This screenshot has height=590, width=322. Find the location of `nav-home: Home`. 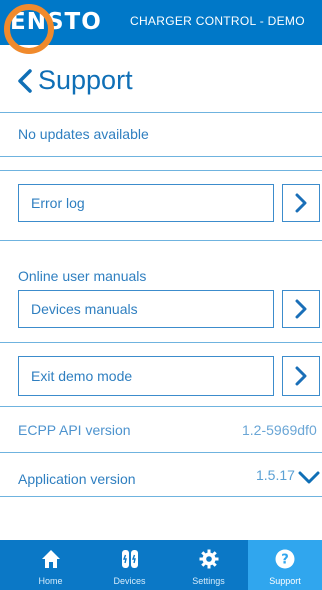

nav-home: Home is located at coordinates (50, 565).